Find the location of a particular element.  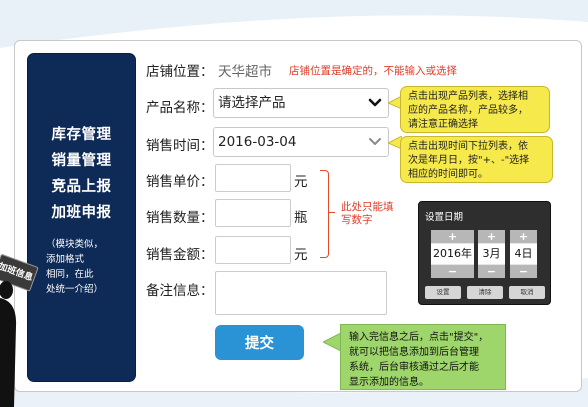

store-location-value: 天华超市 is located at coordinates (245, 72).